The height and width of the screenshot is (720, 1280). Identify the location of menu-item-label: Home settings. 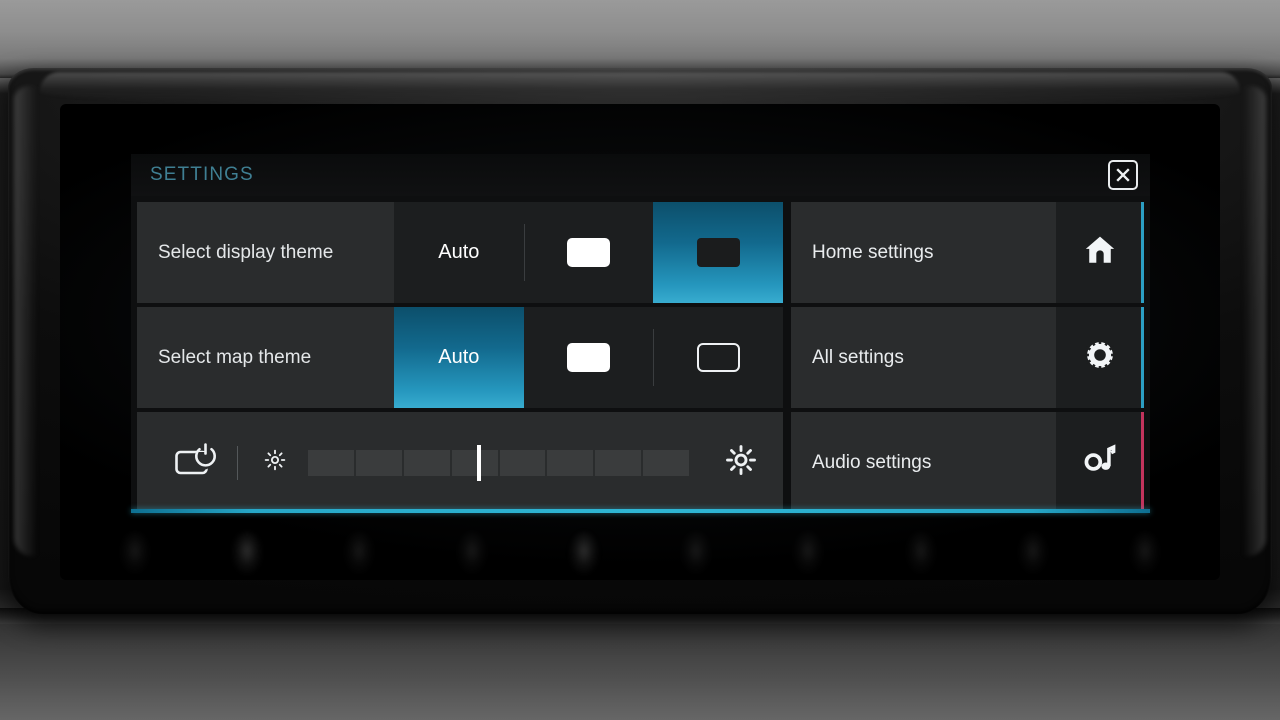
(873, 252).